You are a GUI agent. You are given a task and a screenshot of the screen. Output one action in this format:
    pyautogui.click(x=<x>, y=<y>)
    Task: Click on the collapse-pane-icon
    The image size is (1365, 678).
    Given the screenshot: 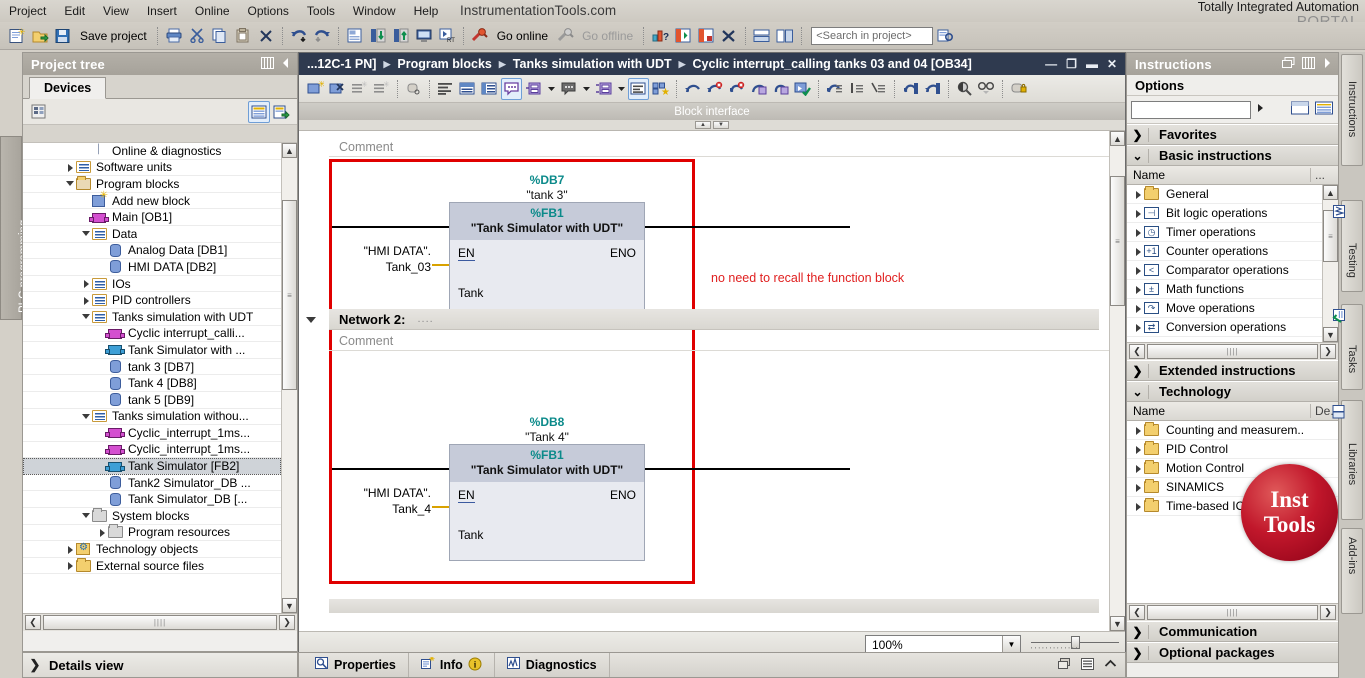 What is the action you would take?
    pyautogui.click(x=1110, y=665)
    